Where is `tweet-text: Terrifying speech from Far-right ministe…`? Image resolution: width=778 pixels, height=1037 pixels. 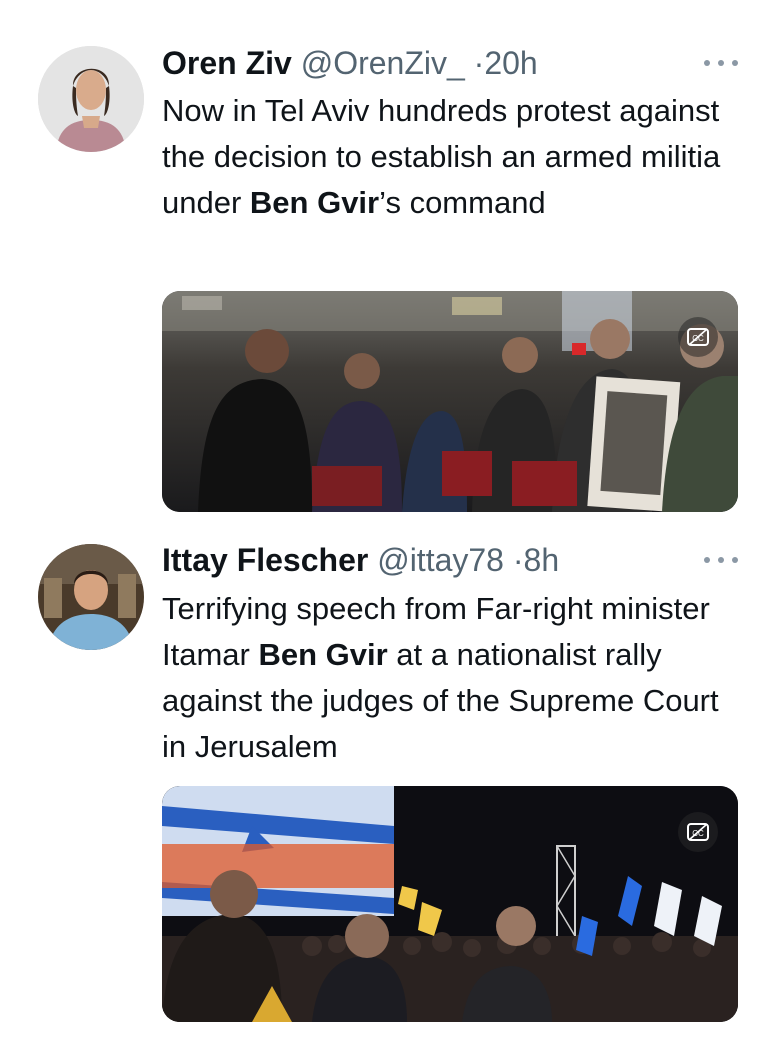 tweet-text: Terrifying speech from Far-right ministe… is located at coordinates (450, 678).